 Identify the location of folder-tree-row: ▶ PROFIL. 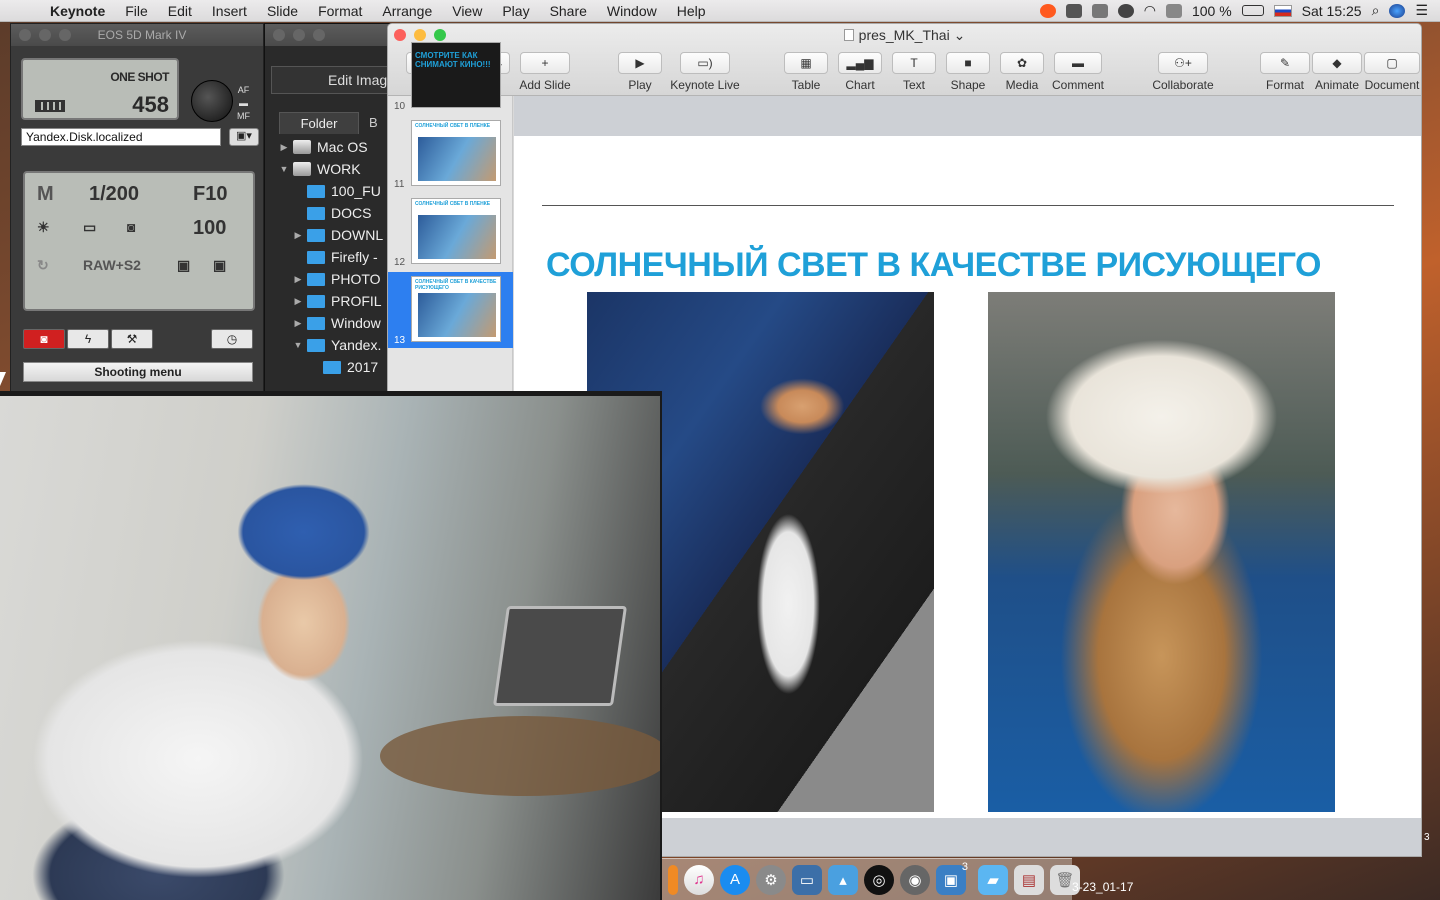
(337, 301).